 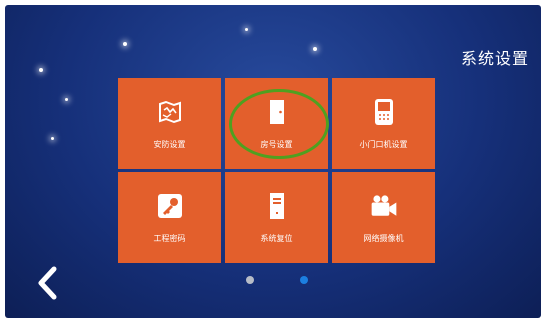 I want to click on tile-system-reset: 系统复位, so click(x=276, y=217).